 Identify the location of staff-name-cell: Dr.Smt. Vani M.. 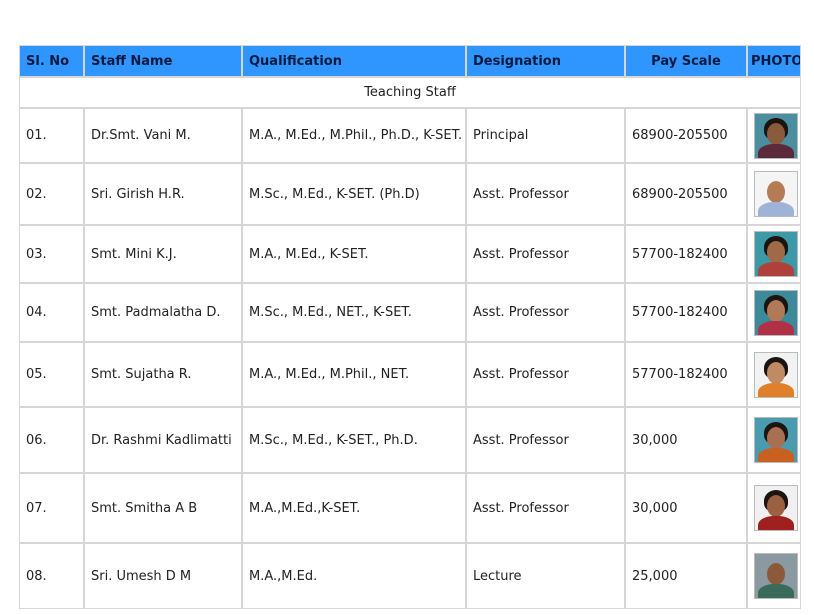
(163, 135).